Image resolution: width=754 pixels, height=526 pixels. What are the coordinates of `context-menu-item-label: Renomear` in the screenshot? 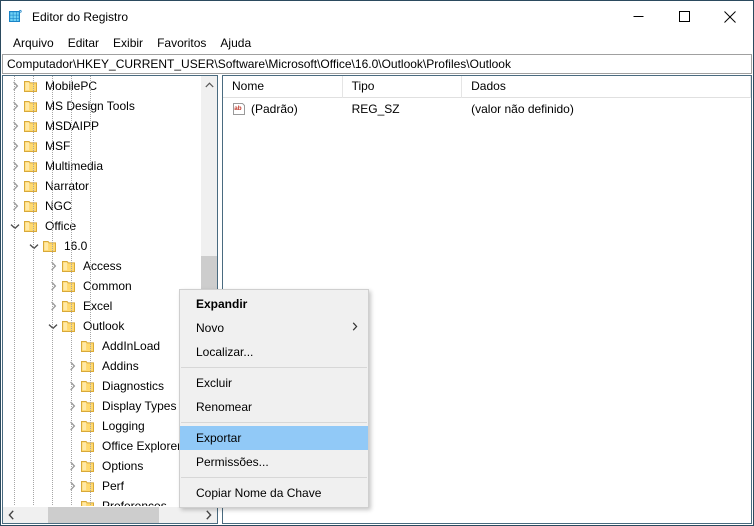 It's located at (224, 407).